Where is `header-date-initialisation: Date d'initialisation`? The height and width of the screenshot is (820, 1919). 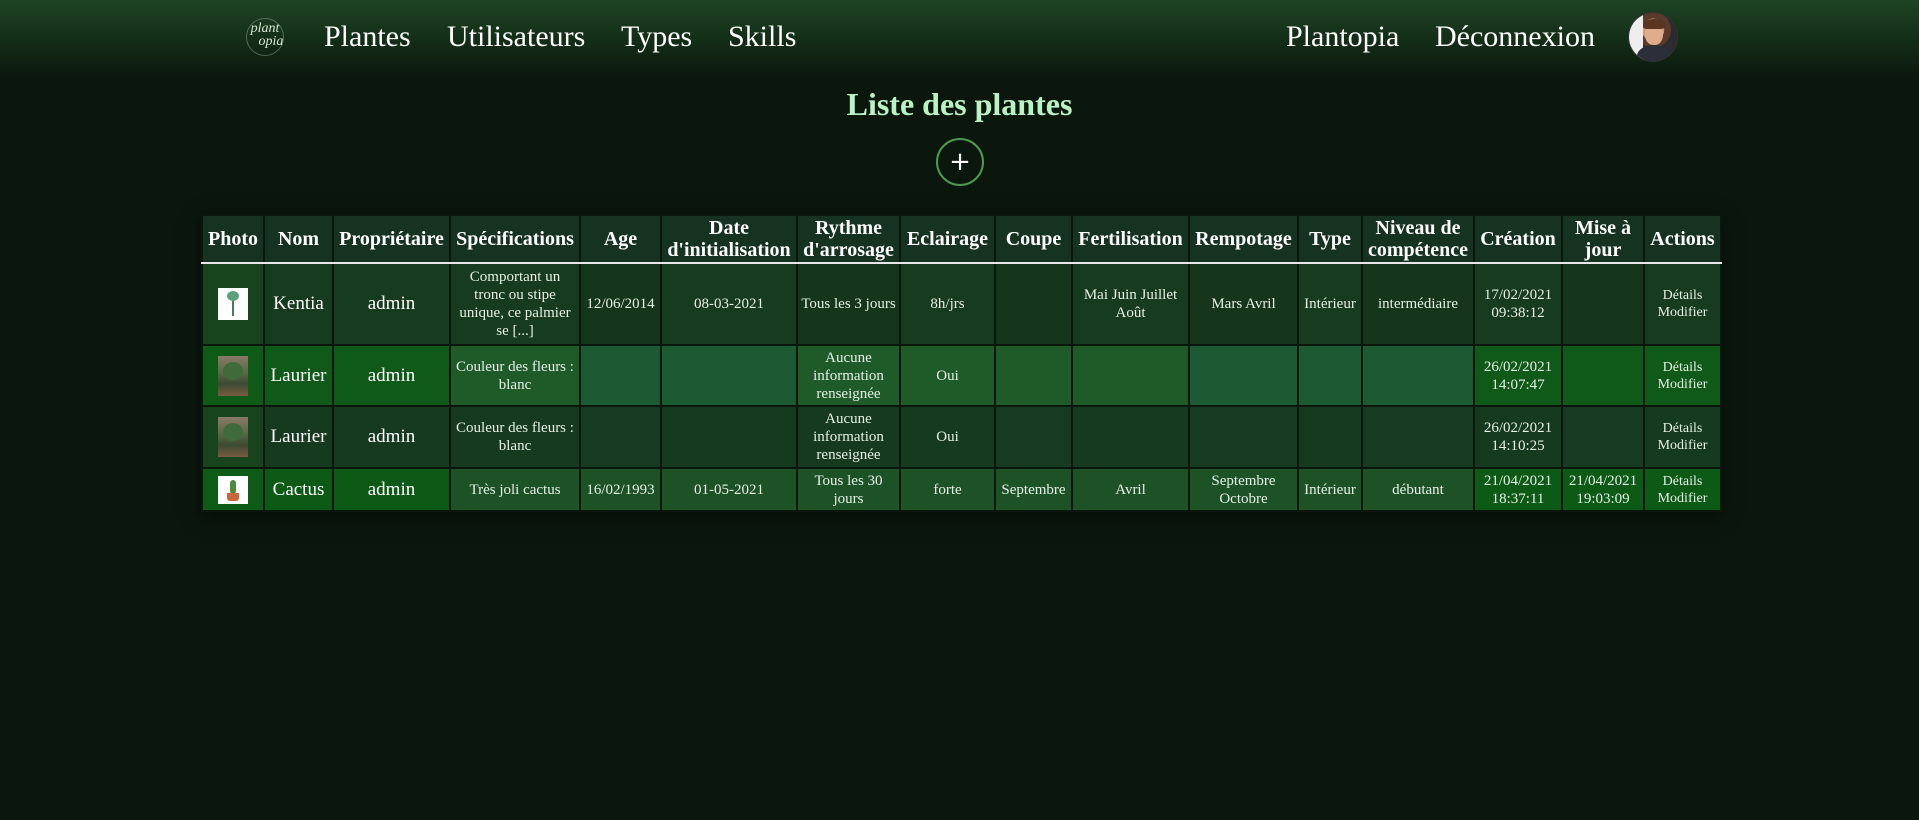
header-date-initialisation: Date d'initialisation is located at coordinates (729, 239).